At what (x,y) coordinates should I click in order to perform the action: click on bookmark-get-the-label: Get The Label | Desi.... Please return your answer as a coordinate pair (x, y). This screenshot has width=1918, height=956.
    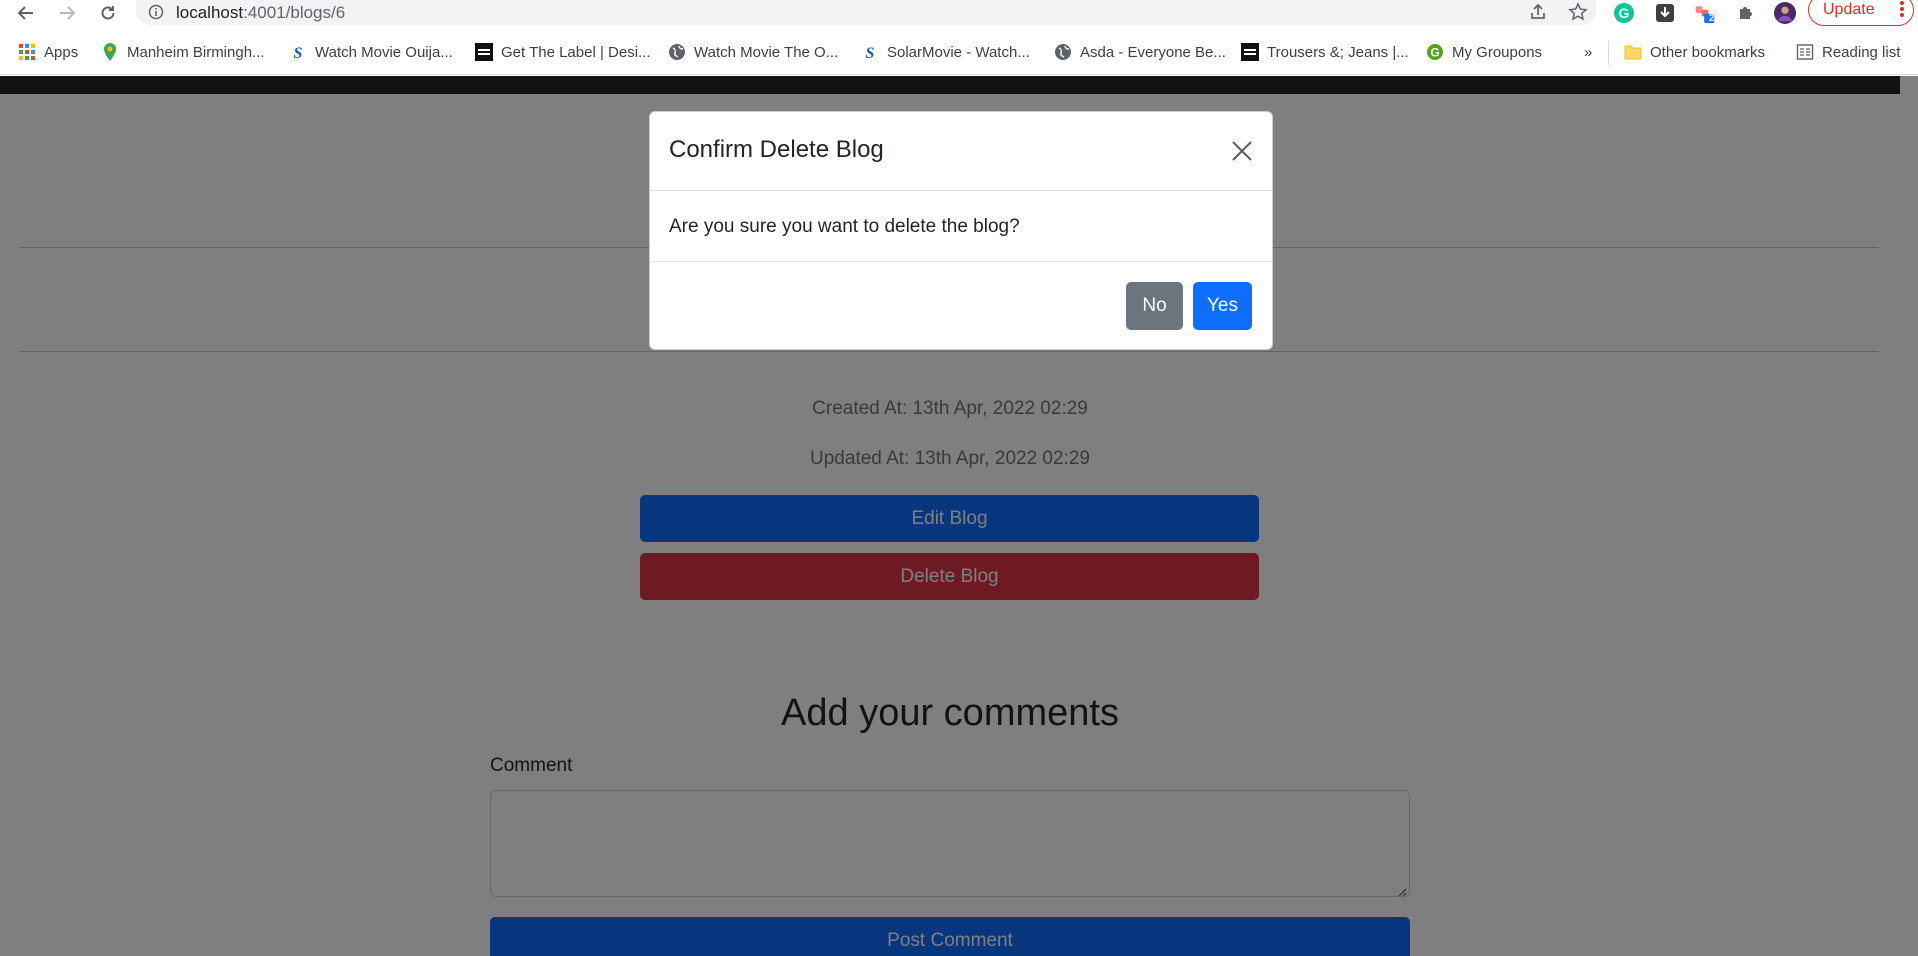
    Looking at the image, I should click on (563, 52).